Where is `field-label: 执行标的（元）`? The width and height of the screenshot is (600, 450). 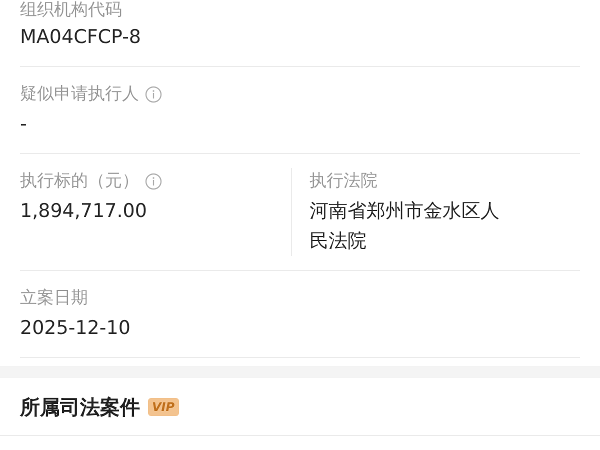 field-label: 执行标的（元） is located at coordinates (79, 181).